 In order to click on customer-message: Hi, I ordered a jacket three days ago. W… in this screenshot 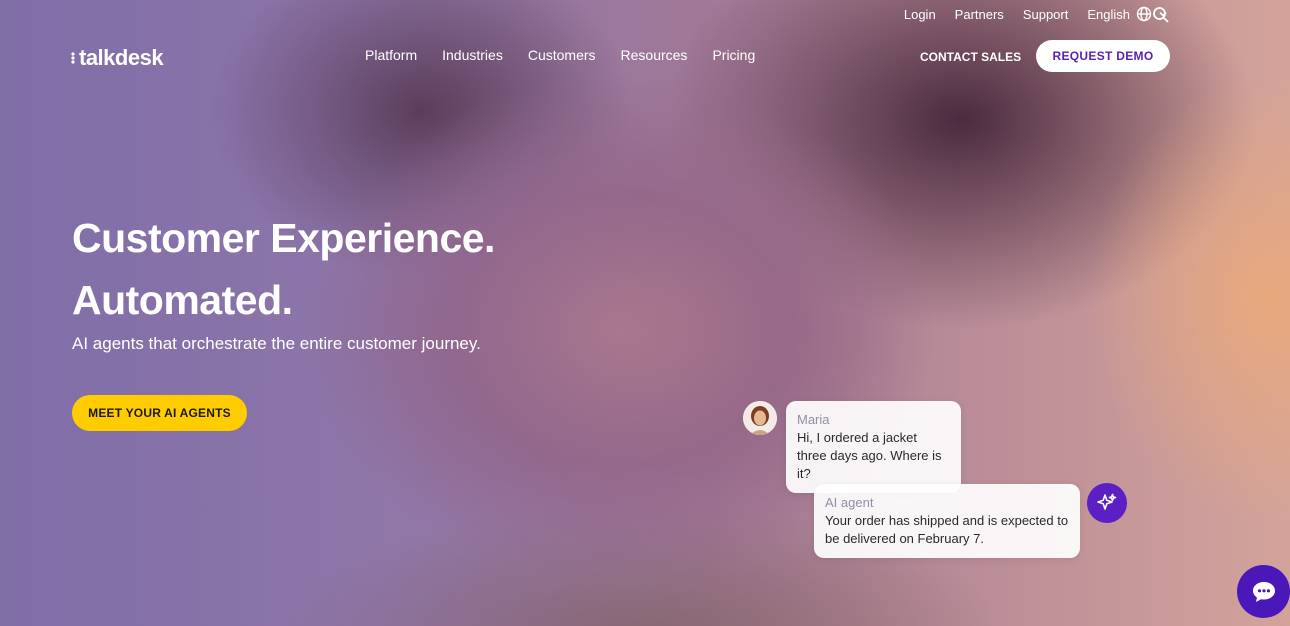, I will do `click(869, 455)`.